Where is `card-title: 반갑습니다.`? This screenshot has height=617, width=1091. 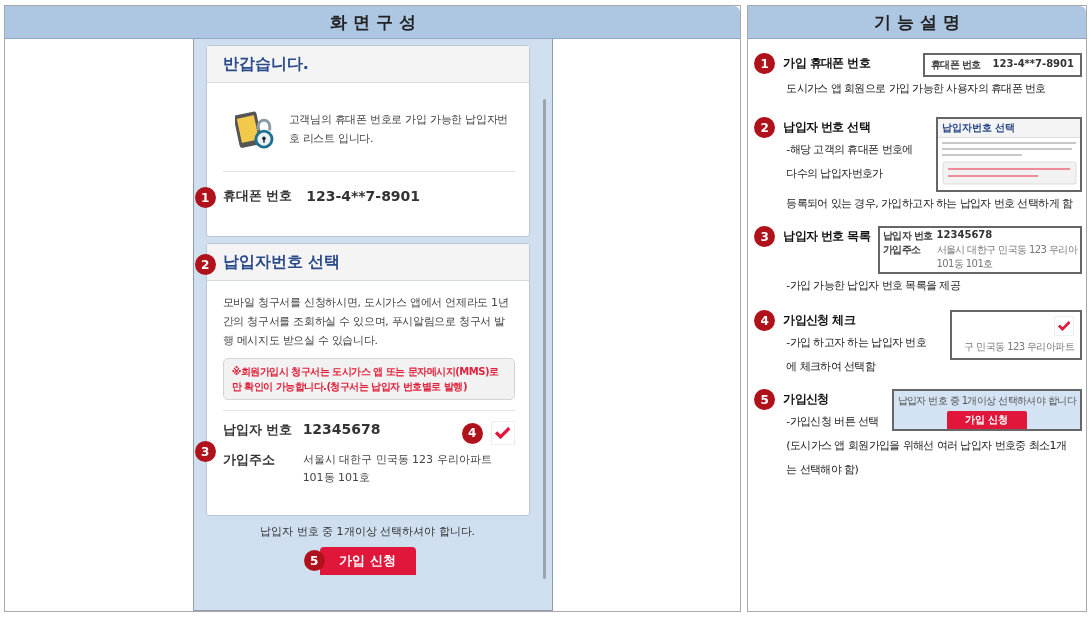
card-title: 반갑습니다. is located at coordinates (367, 64).